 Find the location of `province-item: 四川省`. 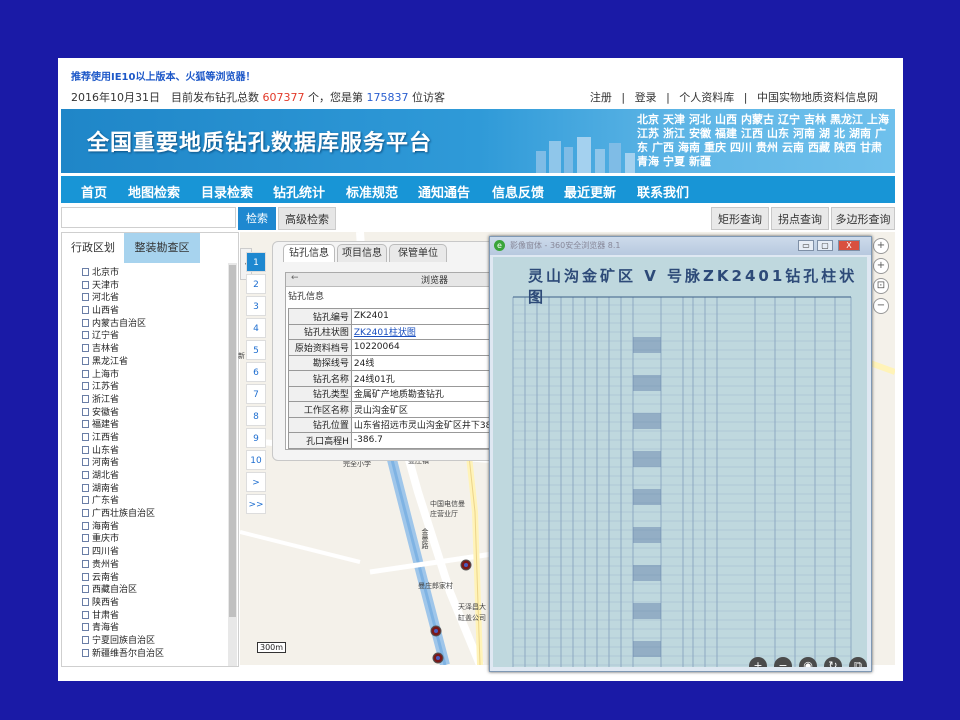

province-item: 四川省 is located at coordinates (152, 552).